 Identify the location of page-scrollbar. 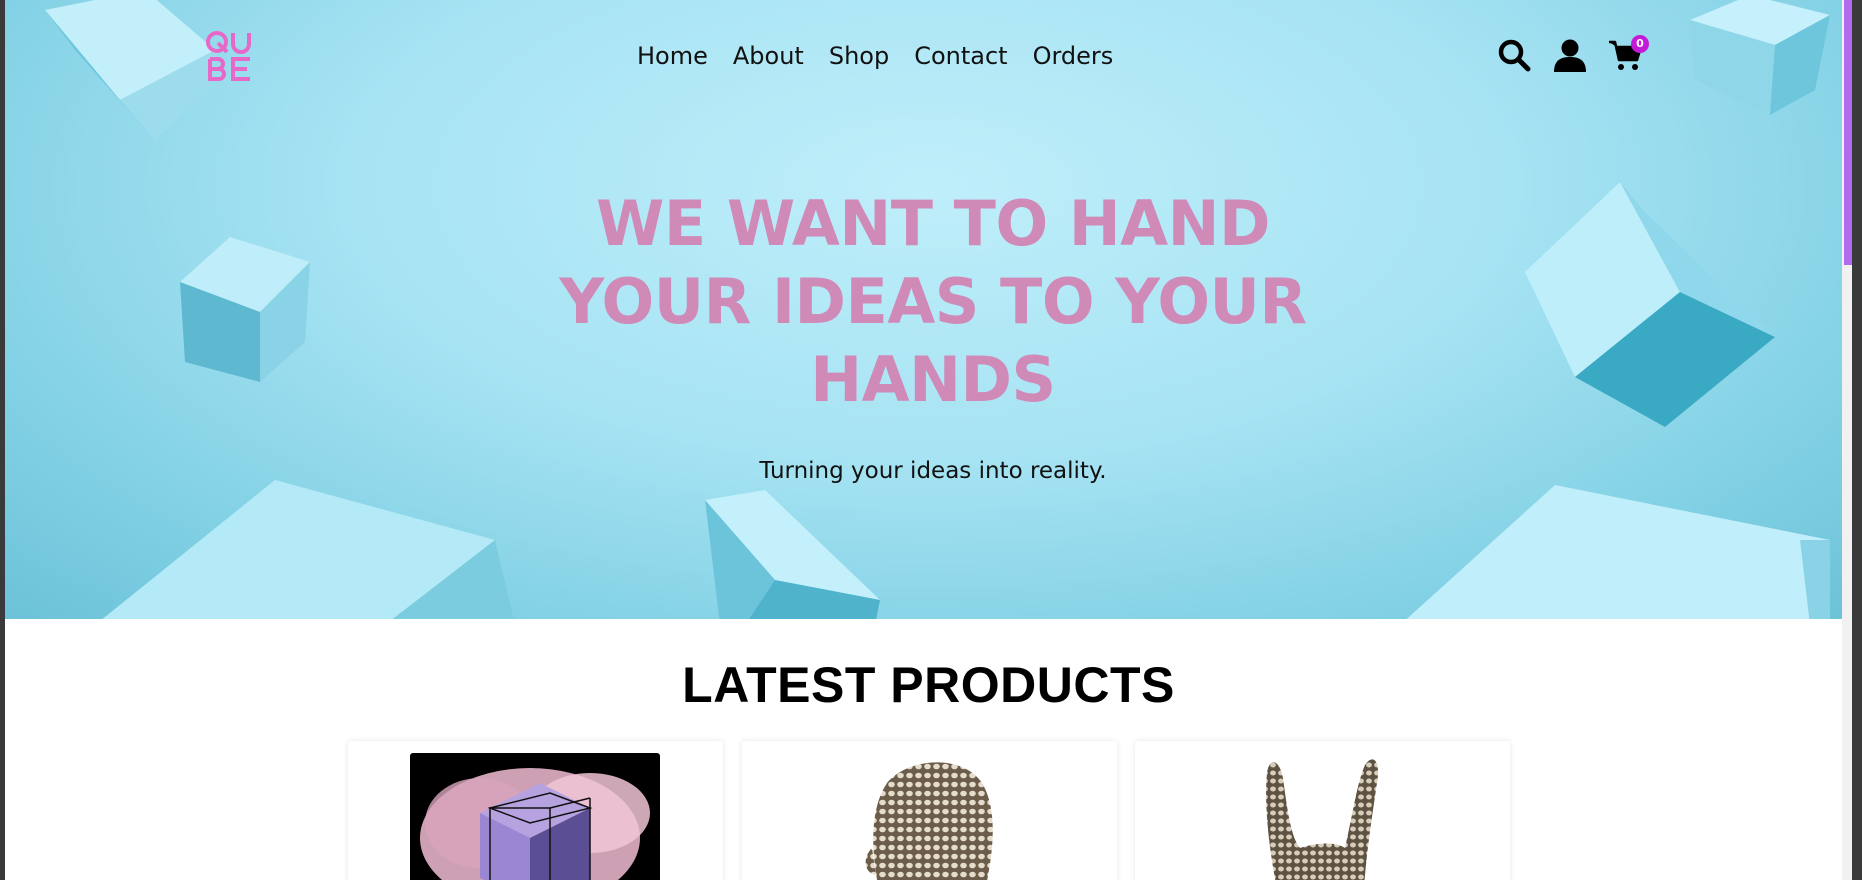
(1847, 440).